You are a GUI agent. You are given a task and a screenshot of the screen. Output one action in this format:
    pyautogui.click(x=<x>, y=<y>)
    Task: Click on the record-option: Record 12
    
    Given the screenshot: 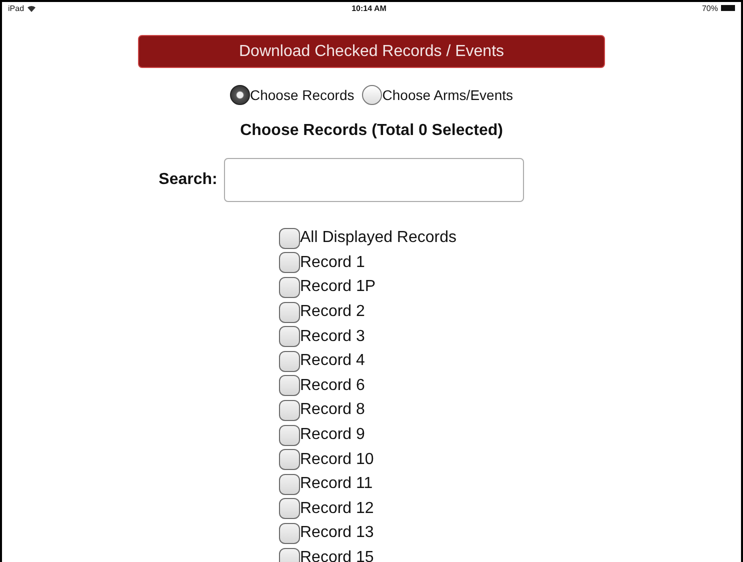 What is the action you would take?
    pyautogui.click(x=368, y=509)
    